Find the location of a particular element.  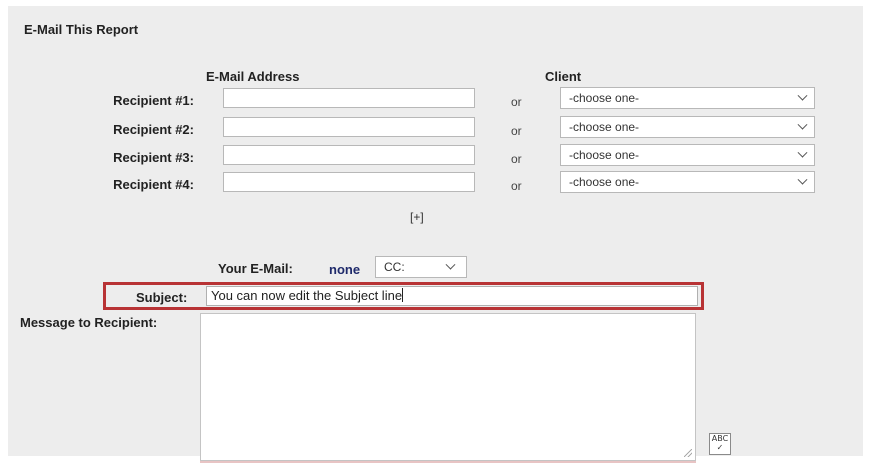

recipient-2-client-value: -choose one- is located at coordinates (604, 127).